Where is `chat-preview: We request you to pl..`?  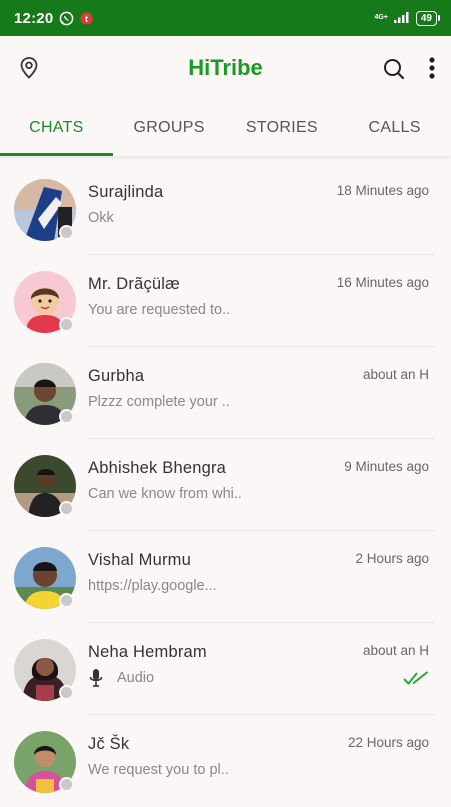
chat-preview: We request you to pl.. is located at coordinates (158, 770).